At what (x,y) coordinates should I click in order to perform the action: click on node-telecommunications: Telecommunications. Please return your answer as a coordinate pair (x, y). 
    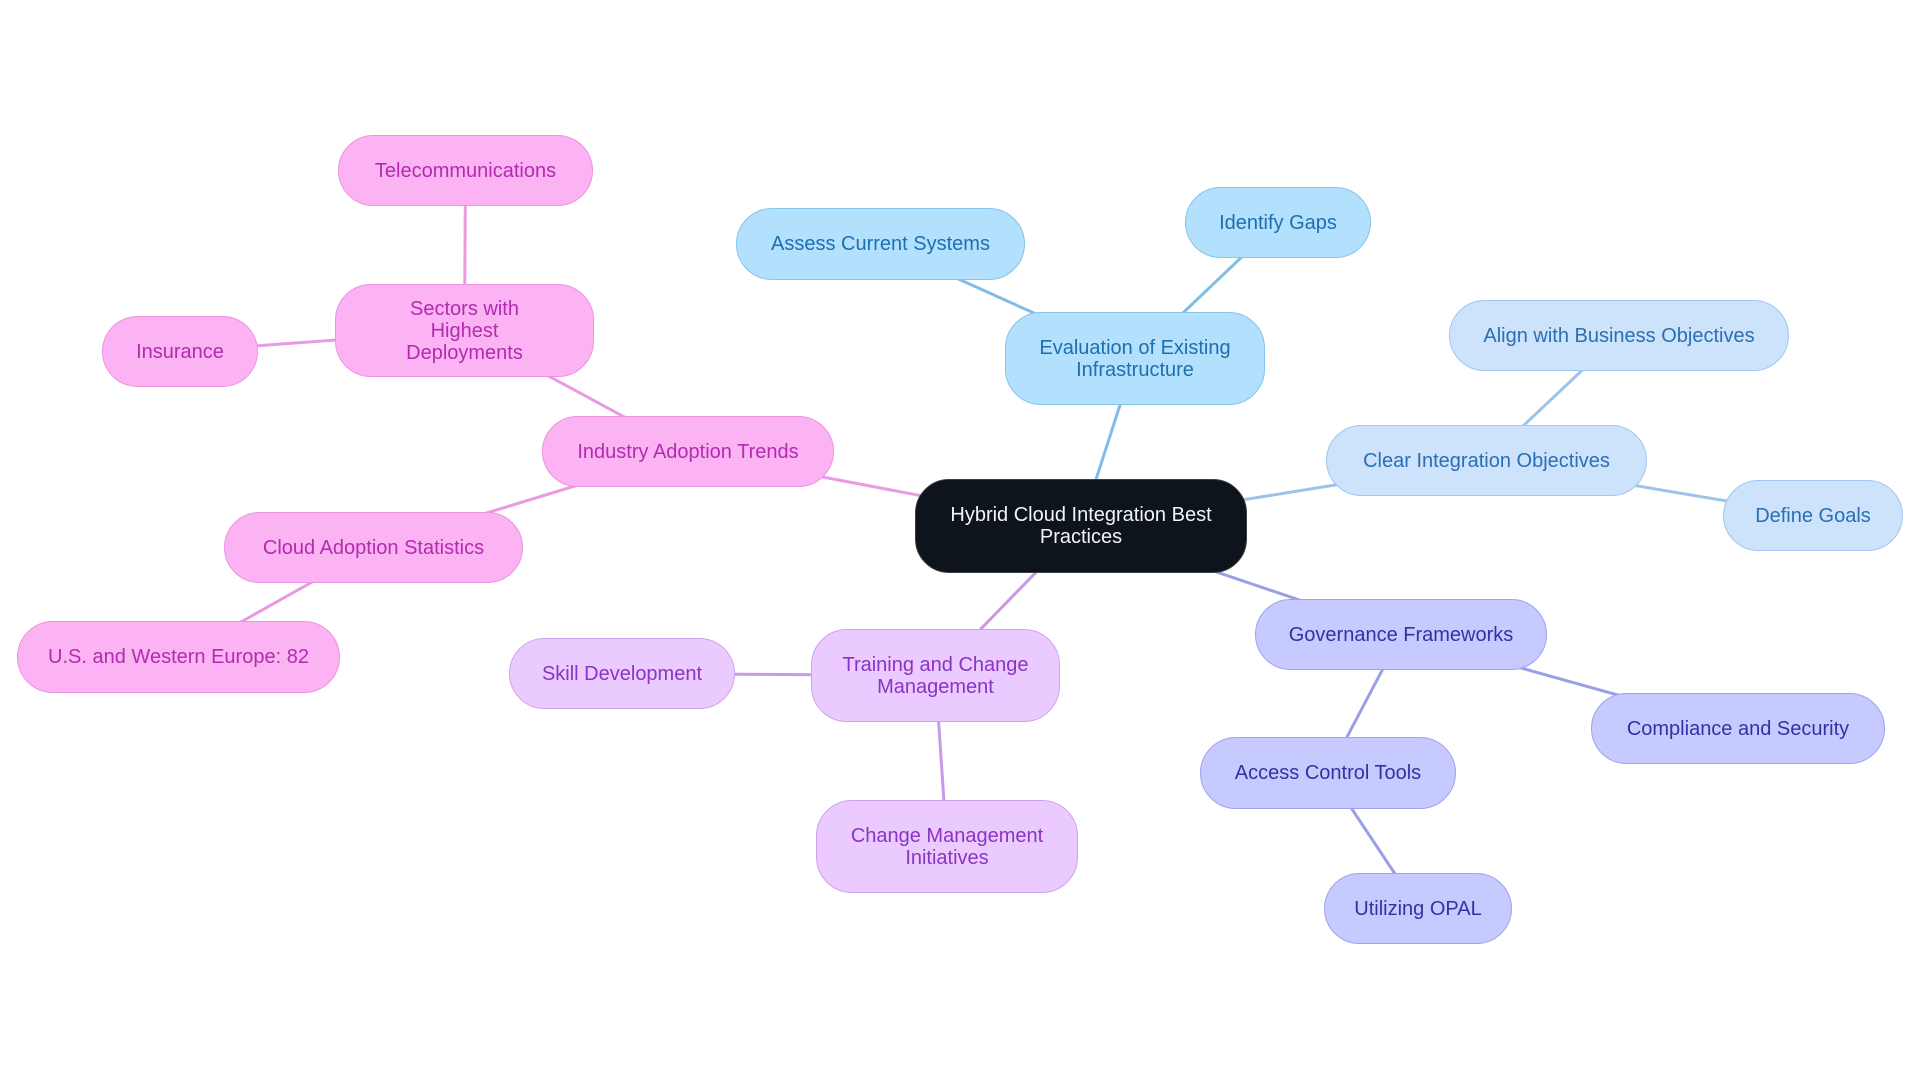
    Looking at the image, I should click on (465, 170).